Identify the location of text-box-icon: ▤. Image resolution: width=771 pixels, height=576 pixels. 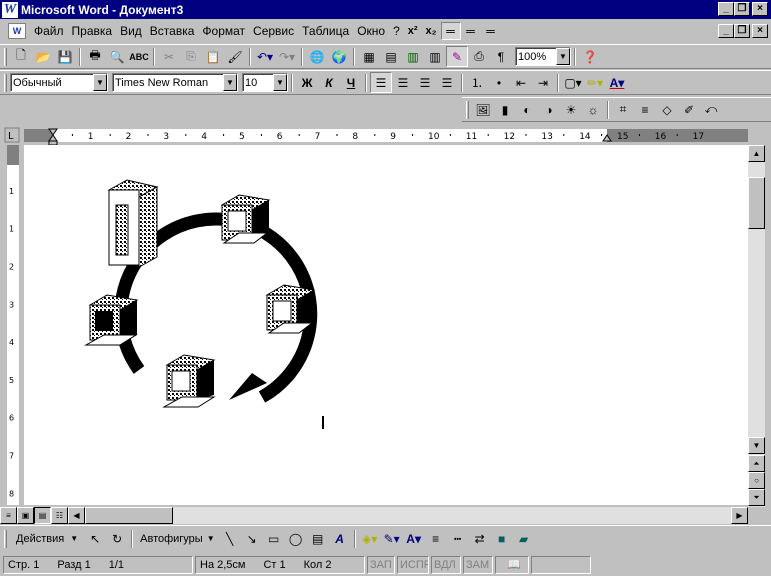
(318, 538).